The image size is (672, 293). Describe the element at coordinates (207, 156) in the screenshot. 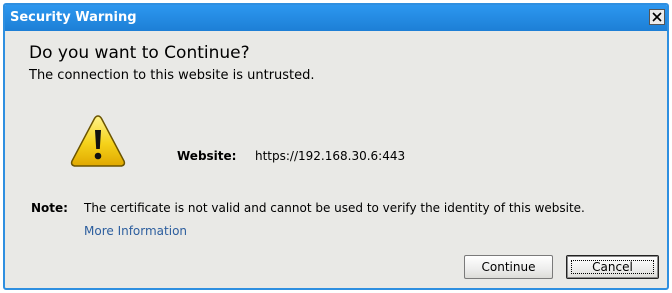

I see `website-label: Website:` at that location.